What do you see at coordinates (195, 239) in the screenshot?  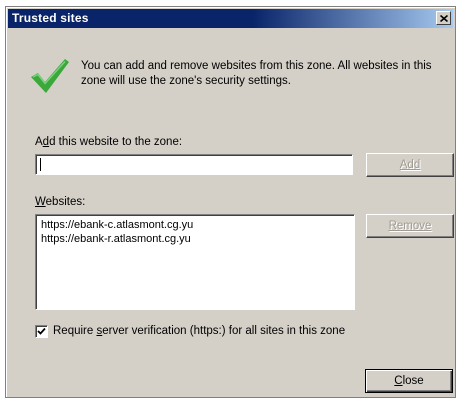 I see `list-item: https://ebank-r.atlasmont.cg.yu` at bounding box center [195, 239].